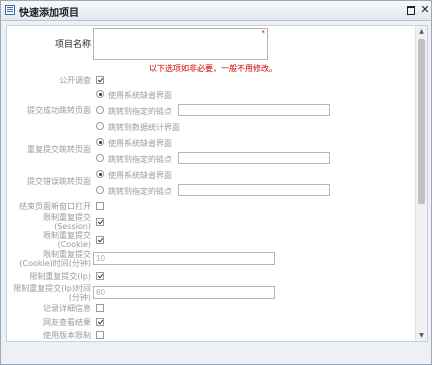  I want to click on limit-cookie-time-row: 限制重复提交 (Cookie)时间(分钟), so click(209, 259).